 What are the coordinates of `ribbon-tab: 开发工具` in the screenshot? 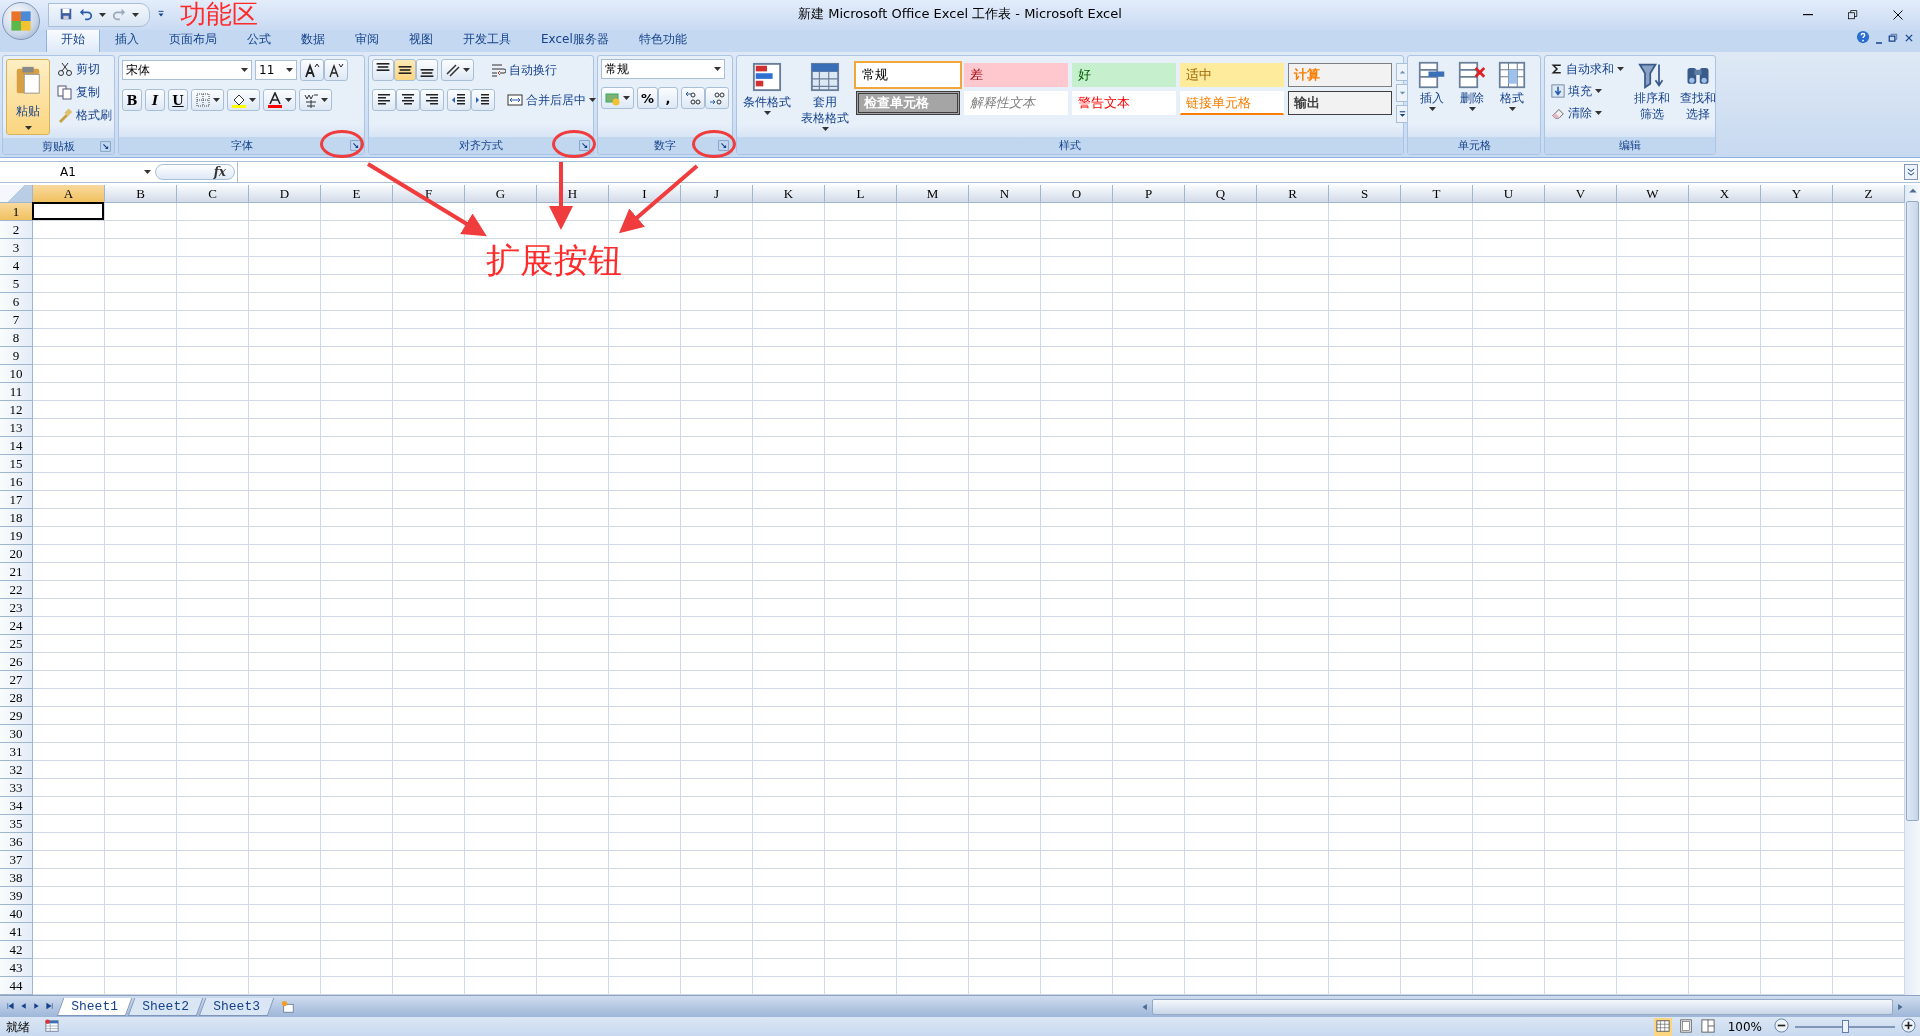 It's located at (487, 39).